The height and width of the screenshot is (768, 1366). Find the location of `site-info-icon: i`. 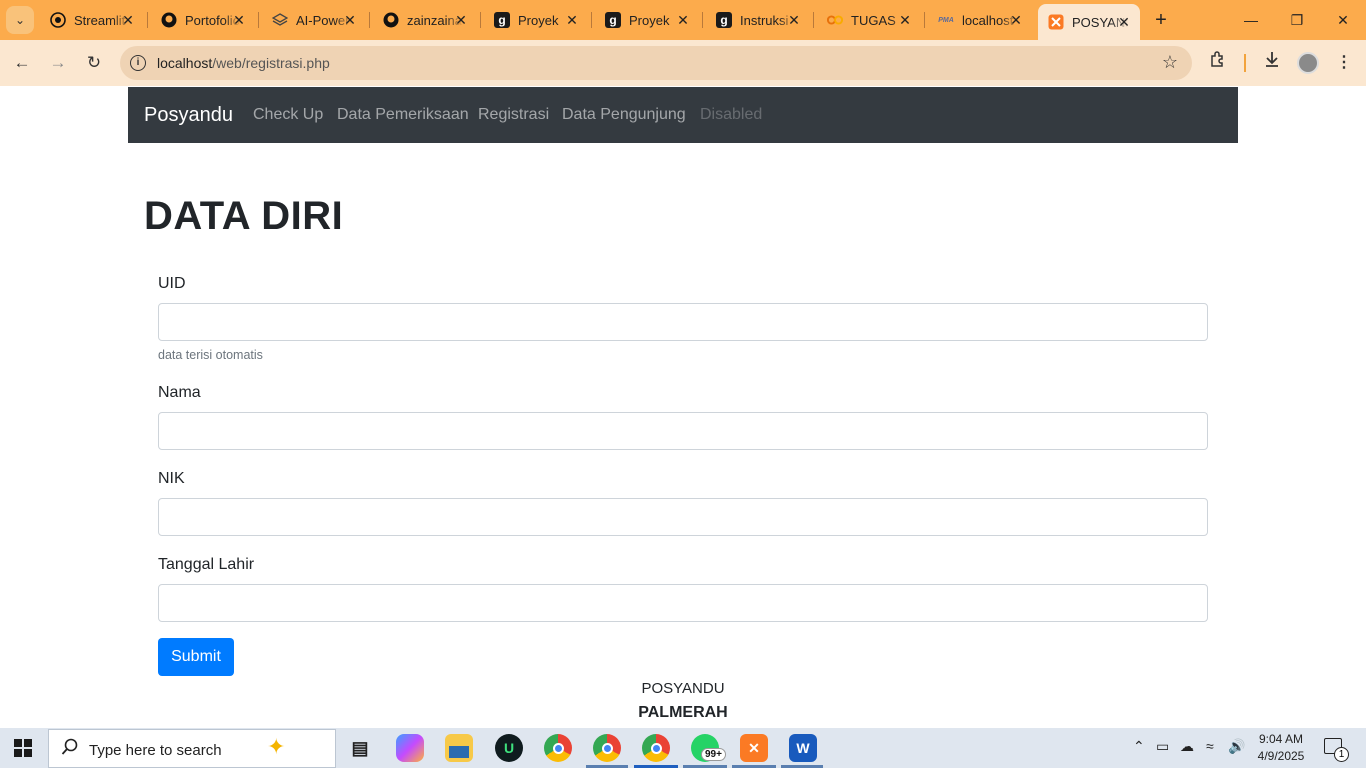

site-info-icon: i is located at coordinates (138, 63).